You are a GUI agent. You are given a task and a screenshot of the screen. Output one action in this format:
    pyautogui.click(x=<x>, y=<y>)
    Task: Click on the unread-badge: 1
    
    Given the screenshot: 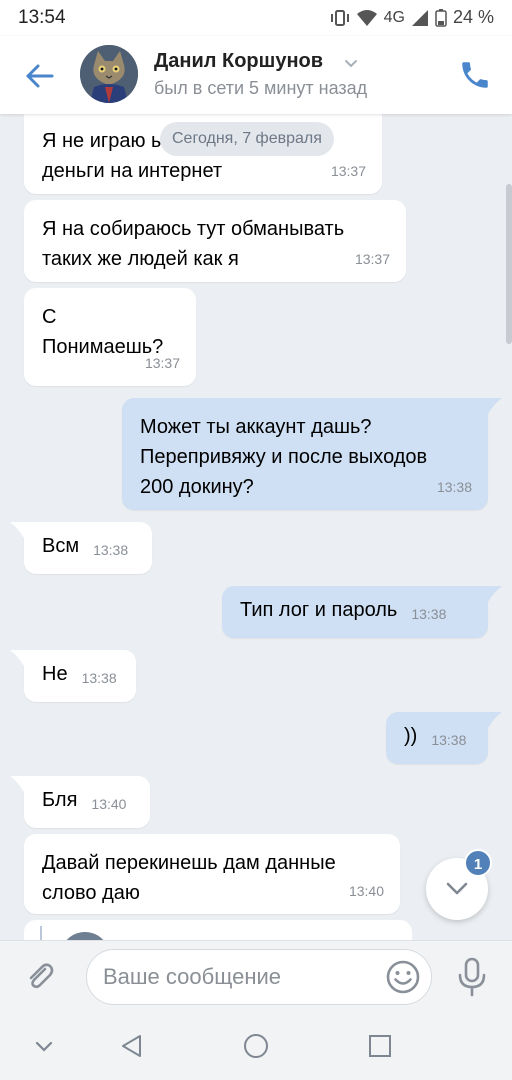 What is the action you would take?
    pyautogui.click(x=478, y=863)
    